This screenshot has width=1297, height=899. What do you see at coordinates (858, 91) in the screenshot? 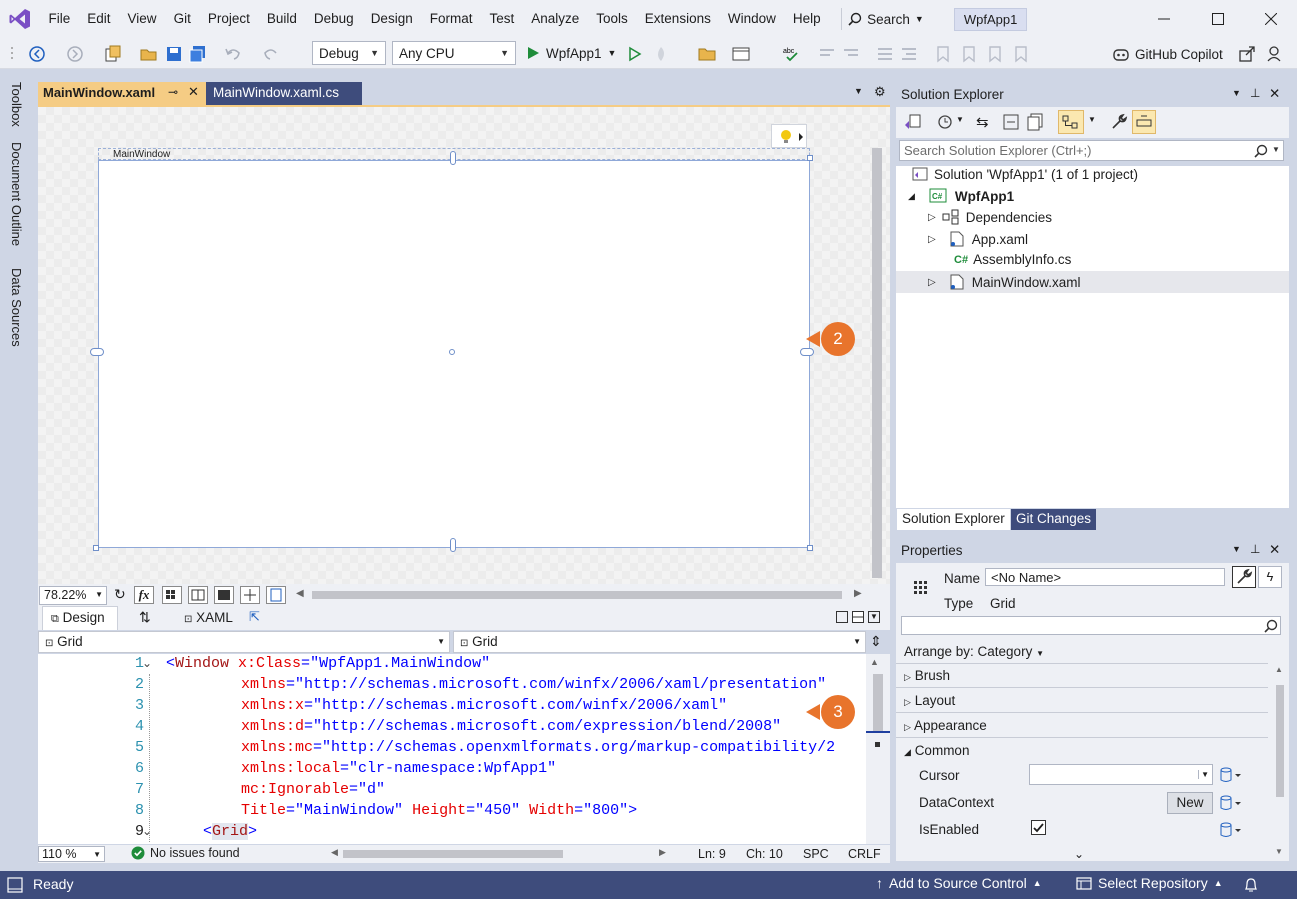
I see `tab-list-dropdown-icon: ▼` at bounding box center [858, 91].